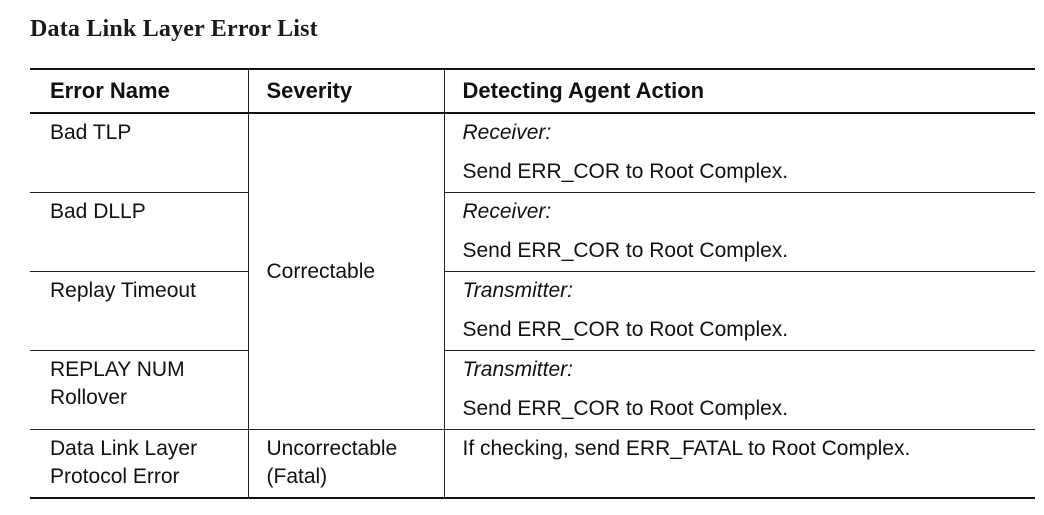  I want to click on severity-fatal-cell: Uncorrectable (Fatal), so click(345, 463).